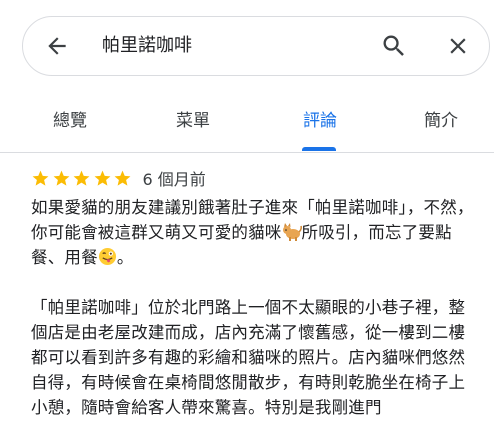 The width and height of the screenshot is (494, 445). What do you see at coordinates (247, 126) in the screenshot?
I see `tab-bar: 總覽 菜單 評論 簡介` at bounding box center [247, 126].